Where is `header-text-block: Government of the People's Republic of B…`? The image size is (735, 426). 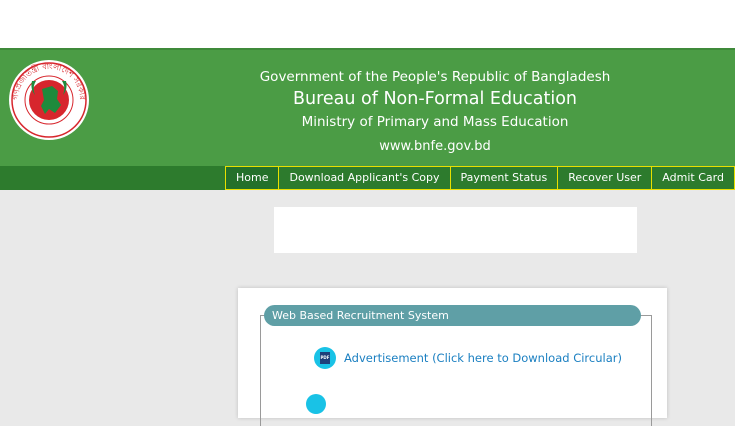 header-text-block: Government of the People's Republic of B… is located at coordinates (435, 112).